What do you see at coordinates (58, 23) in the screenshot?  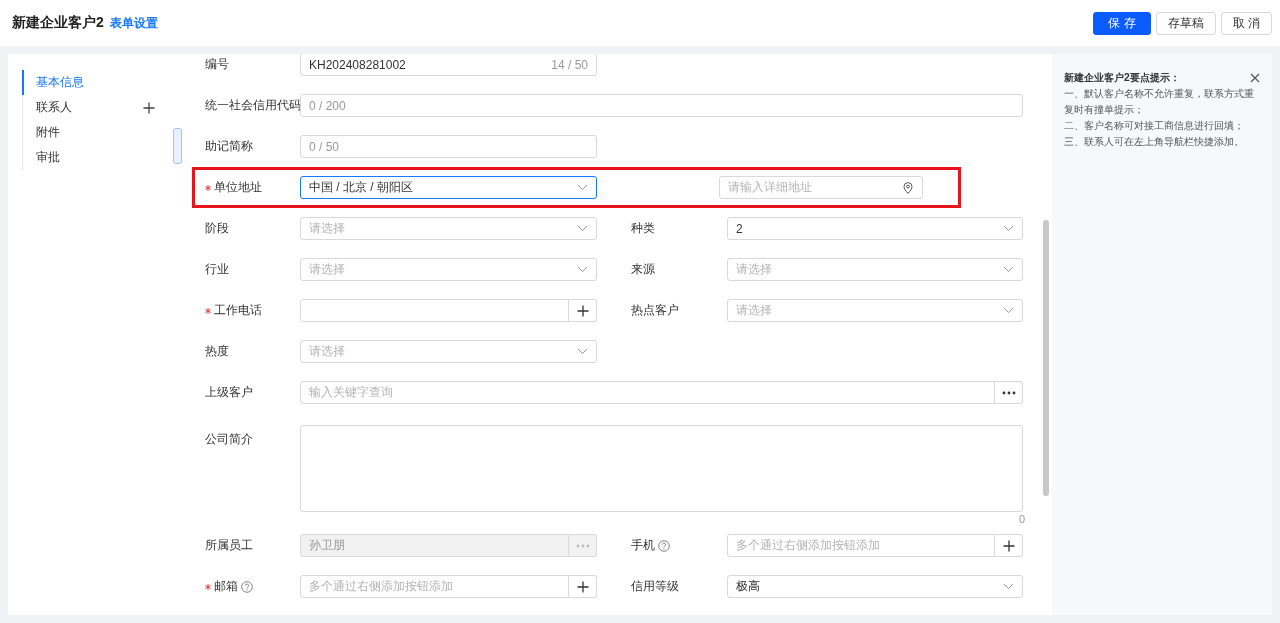 I see `page-title: 新建企业客户2` at bounding box center [58, 23].